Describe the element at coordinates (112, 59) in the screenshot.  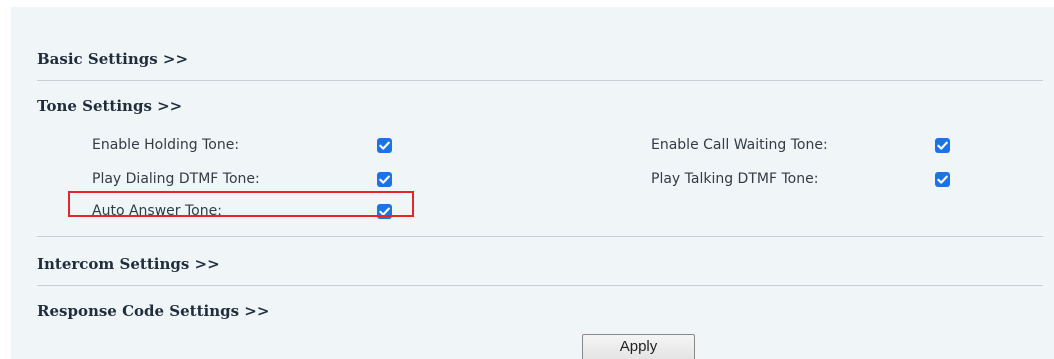
I see `basic-settings-header: Basic Settings >>` at that location.